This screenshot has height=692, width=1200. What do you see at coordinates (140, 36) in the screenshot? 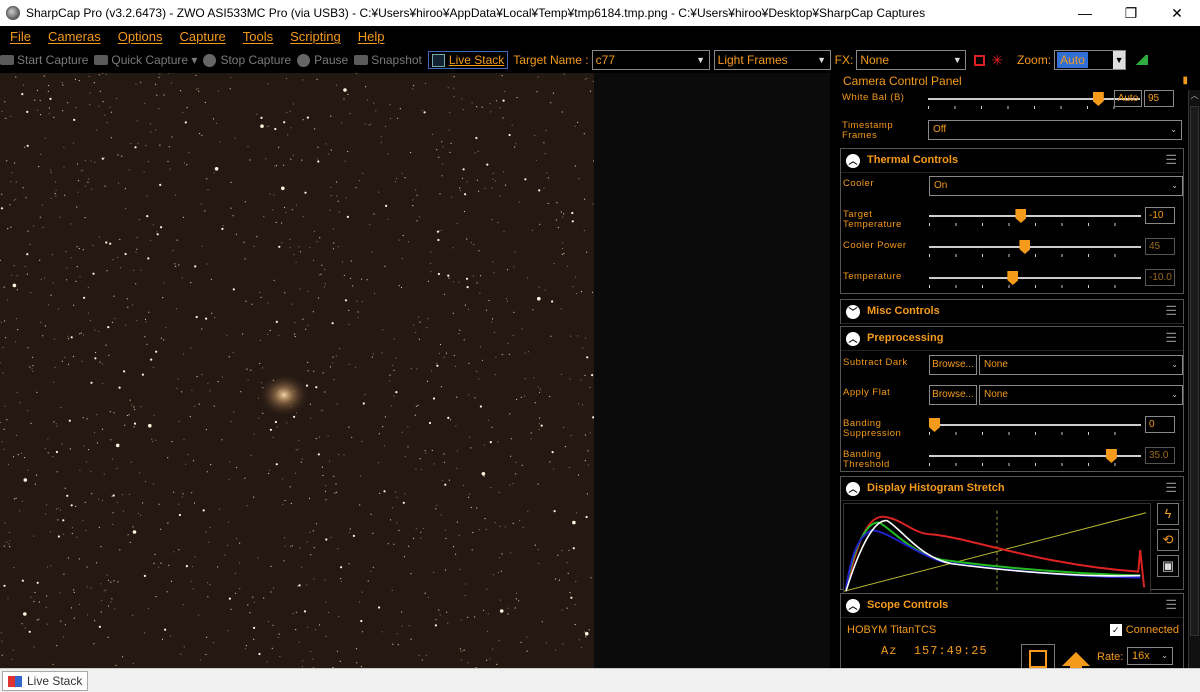
I see `menu-options: Options` at bounding box center [140, 36].